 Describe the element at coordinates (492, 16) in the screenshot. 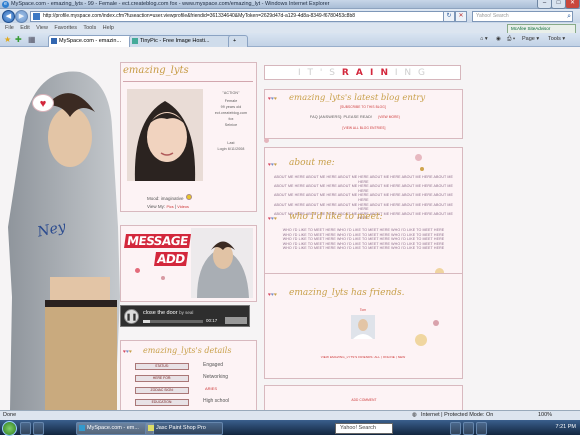

I see `search-placeholder: Yahoo! Search` at that location.